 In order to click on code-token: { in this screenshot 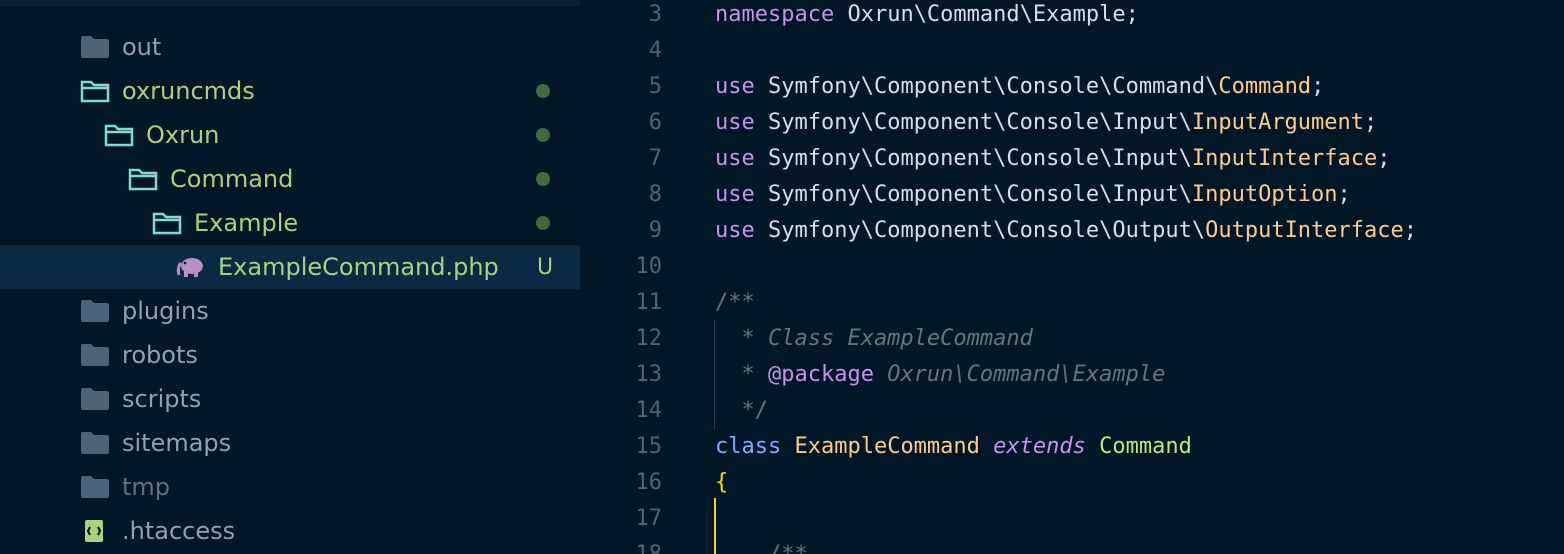, I will do `click(722, 482)`.